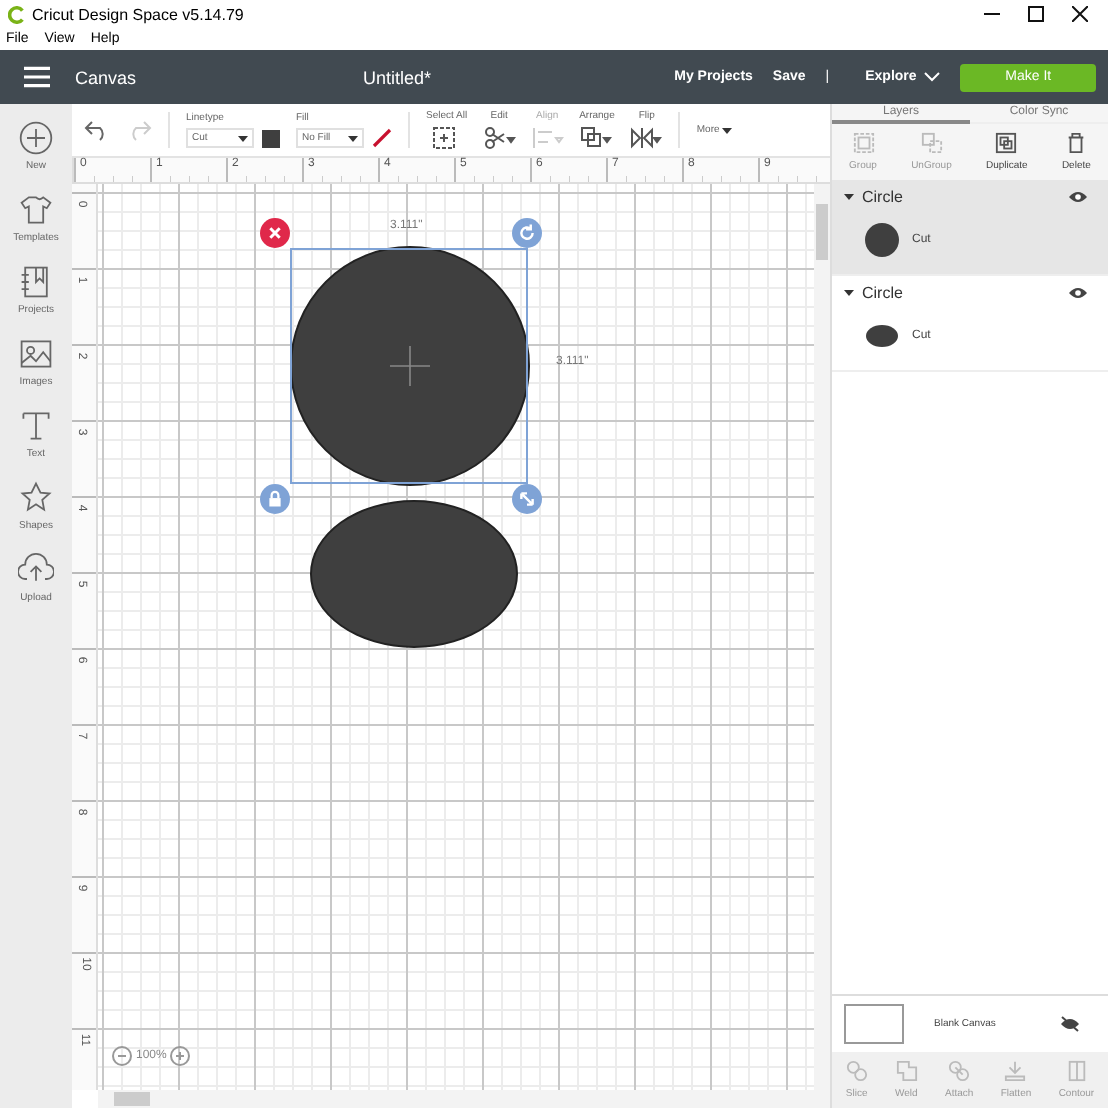 The width and height of the screenshot is (1108, 1108). I want to click on blank-canvas-swatch, so click(874, 1024).